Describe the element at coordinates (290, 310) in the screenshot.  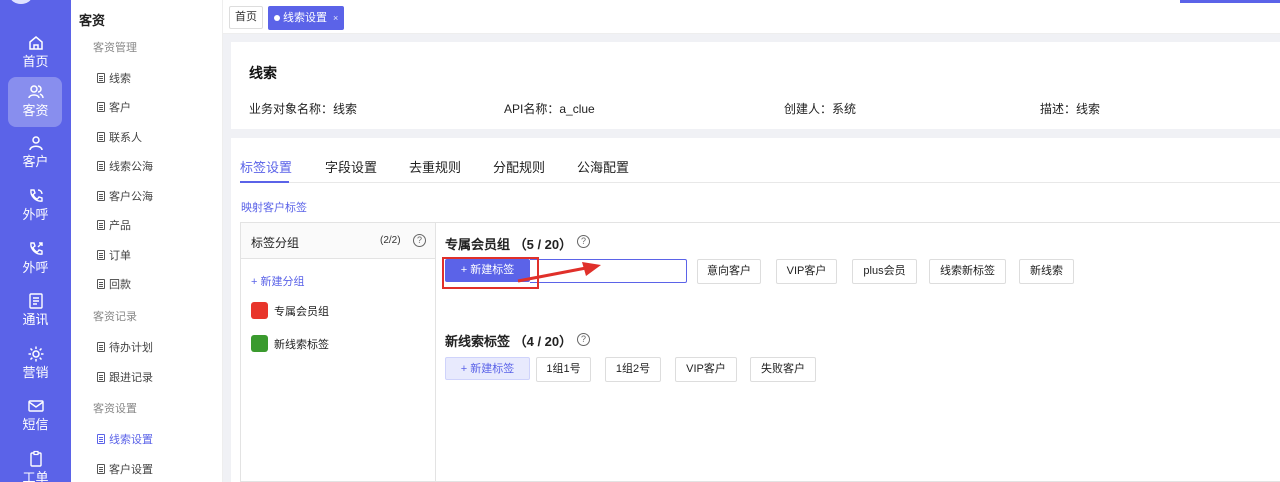
I see `group-item-vip: 专属会员组` at that location.